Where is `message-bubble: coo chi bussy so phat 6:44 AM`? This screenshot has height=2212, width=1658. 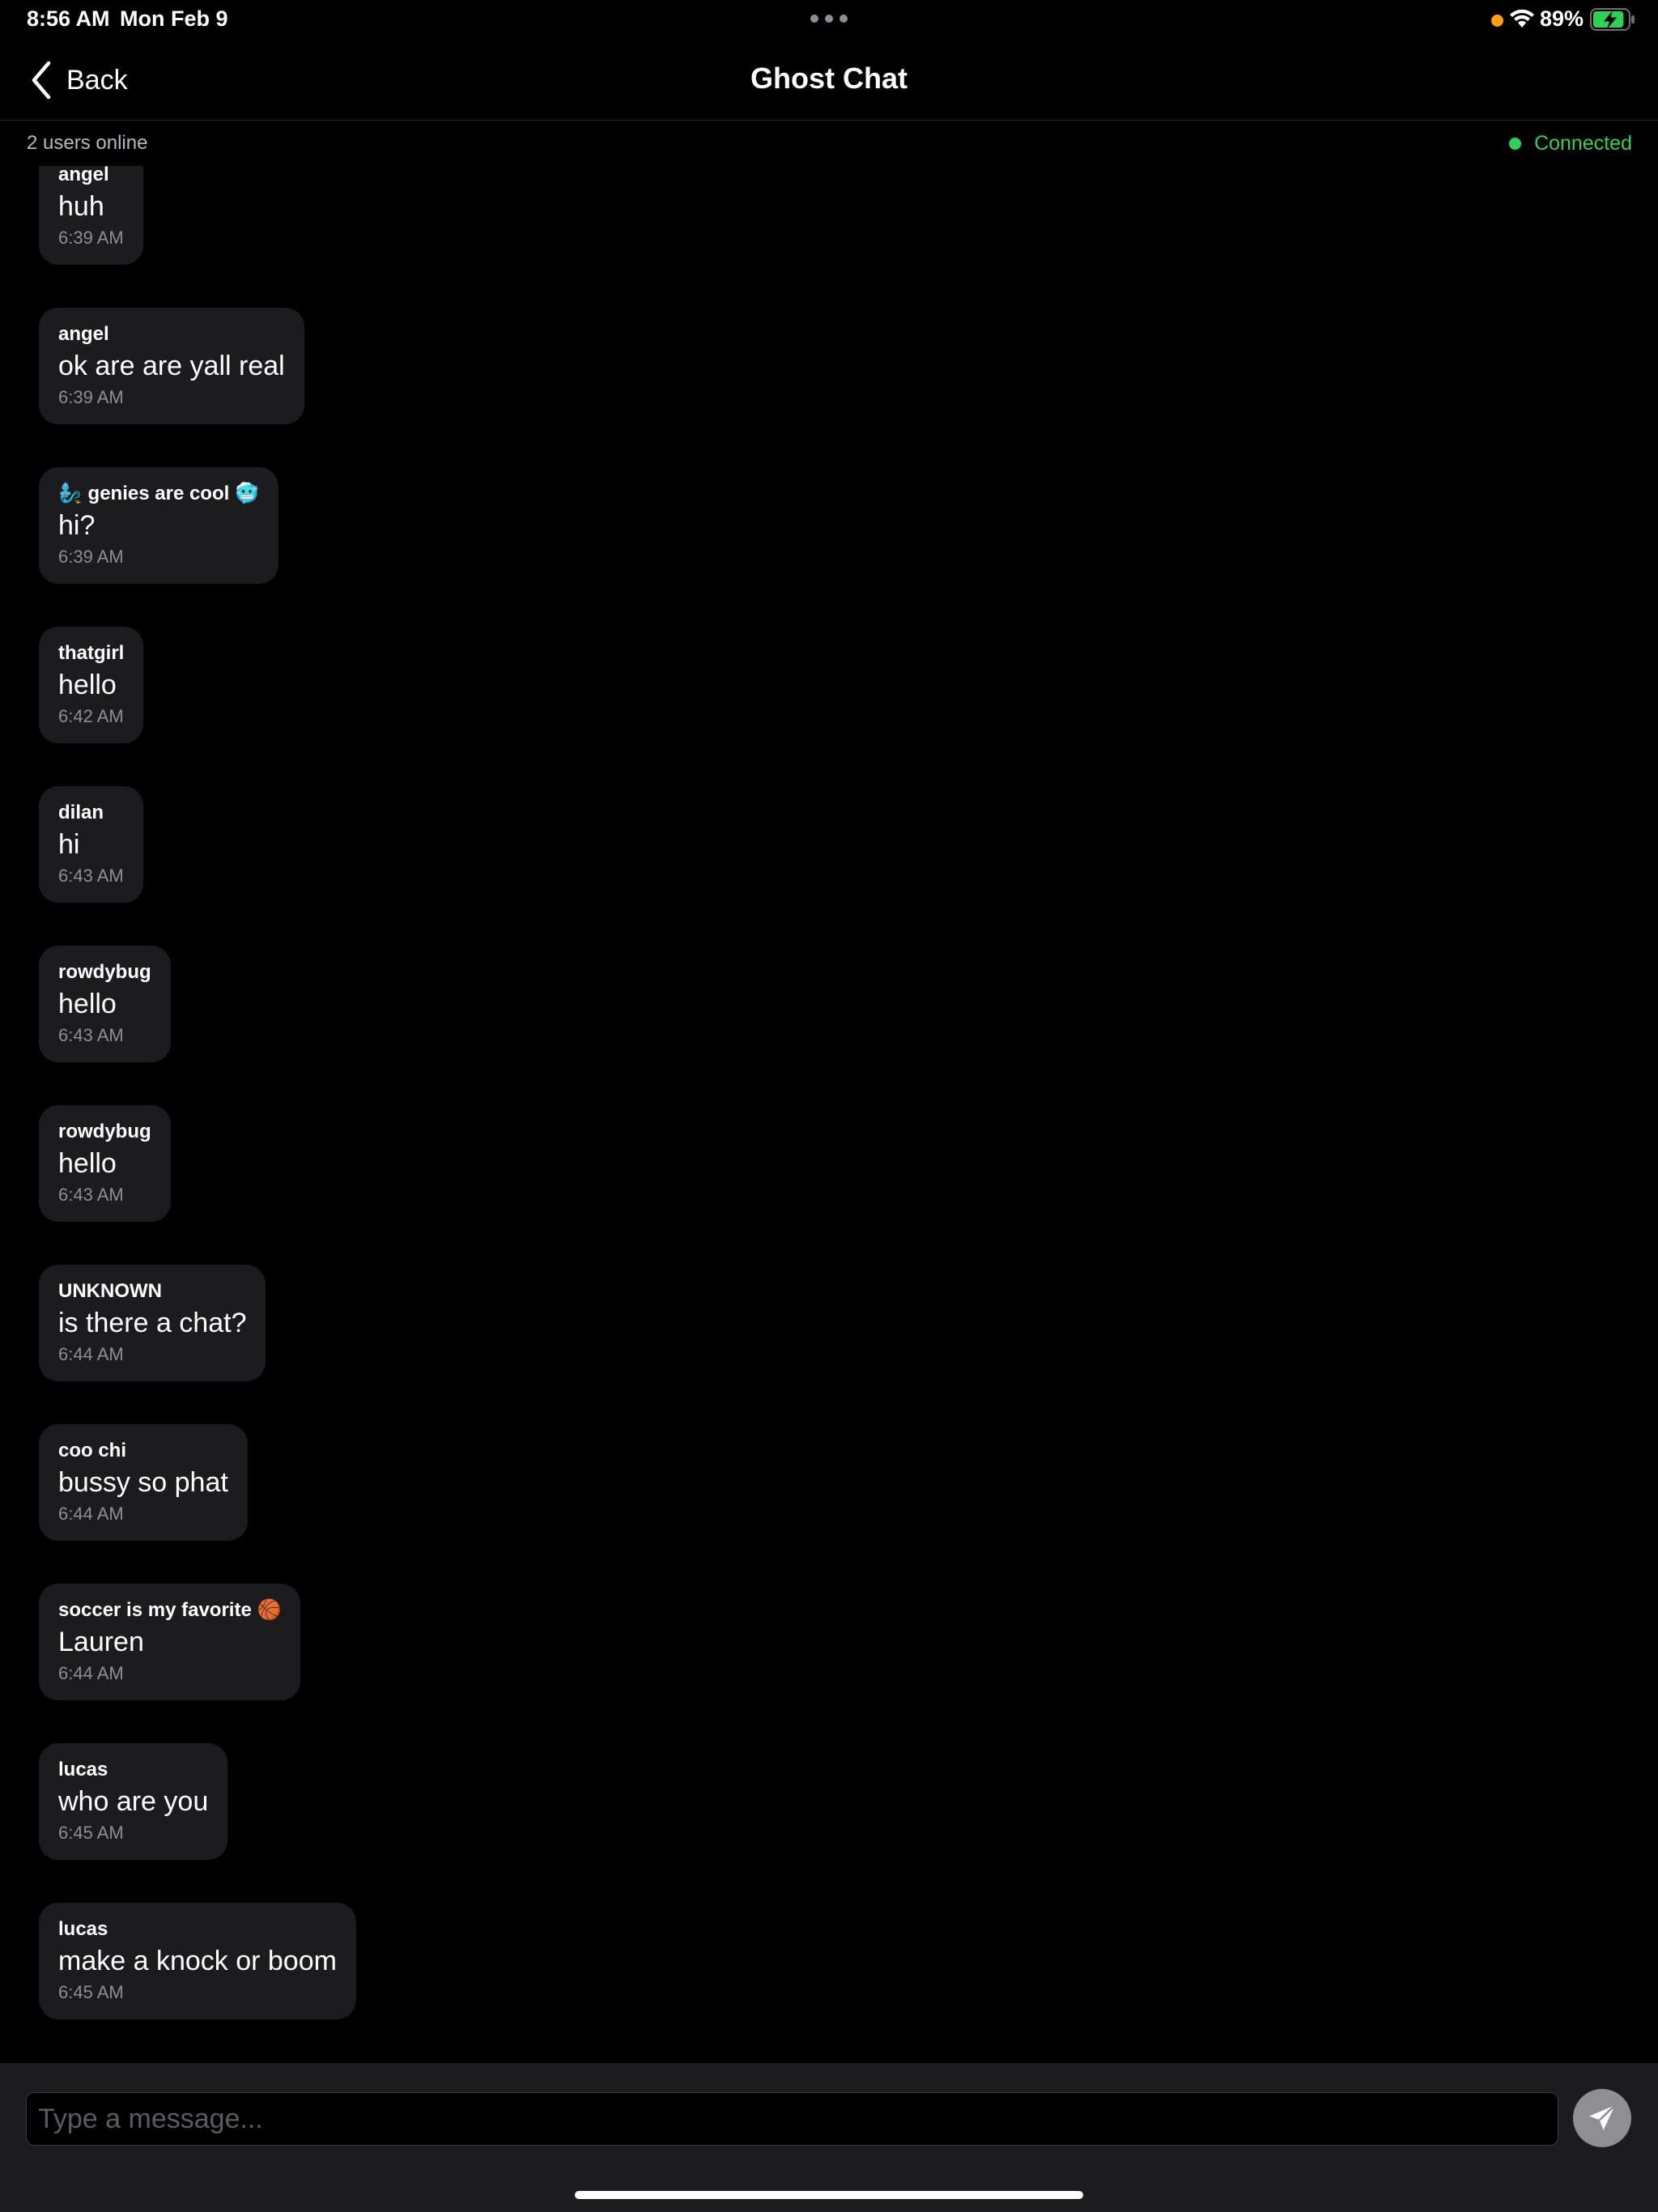
message-bubble: coo chi bussy so phat 6:44 AM is located at coordinates (143, 1482).